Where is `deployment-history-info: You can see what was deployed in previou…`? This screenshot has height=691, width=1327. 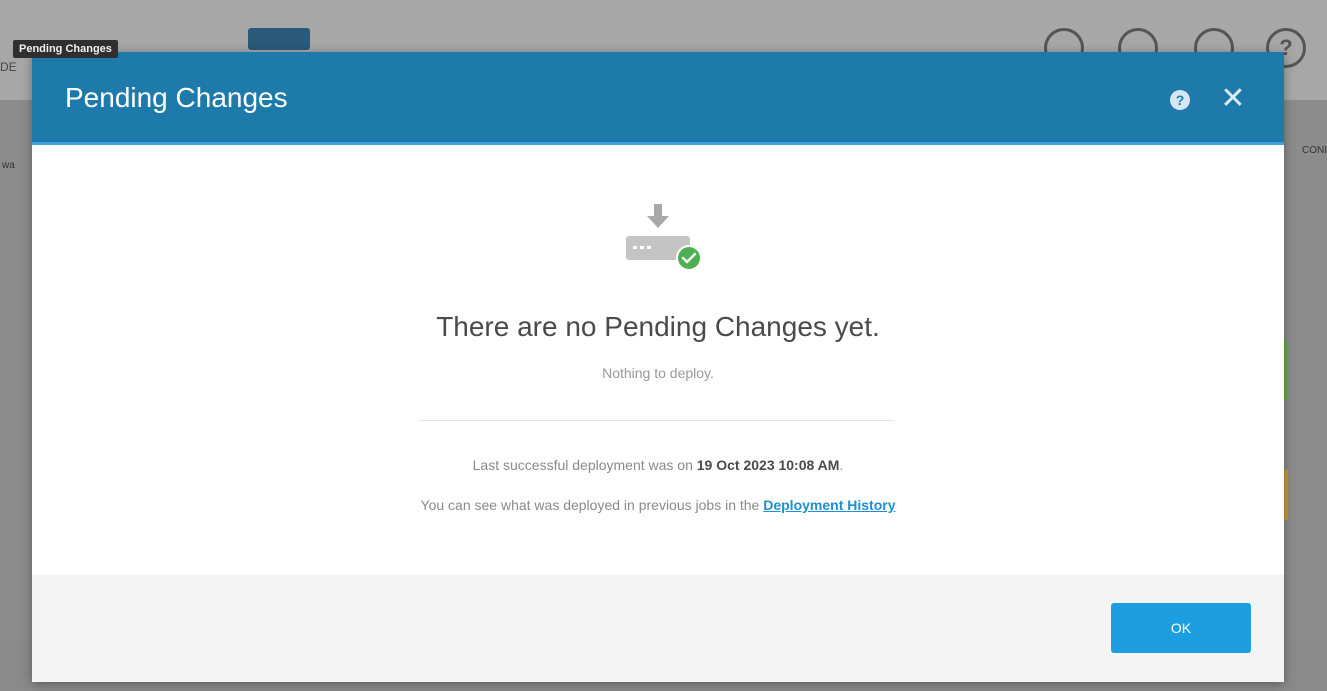 deployment-history-info: You can see what was deployed in previou… is located at coordinates (658, 505).